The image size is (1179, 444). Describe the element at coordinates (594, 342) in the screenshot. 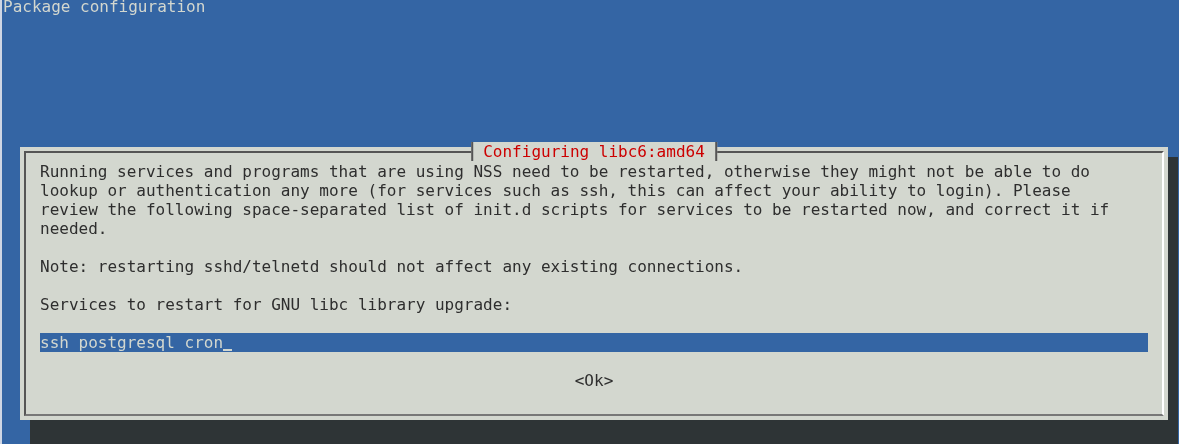

I see `input-field: ssh postgresql cron` at that location.